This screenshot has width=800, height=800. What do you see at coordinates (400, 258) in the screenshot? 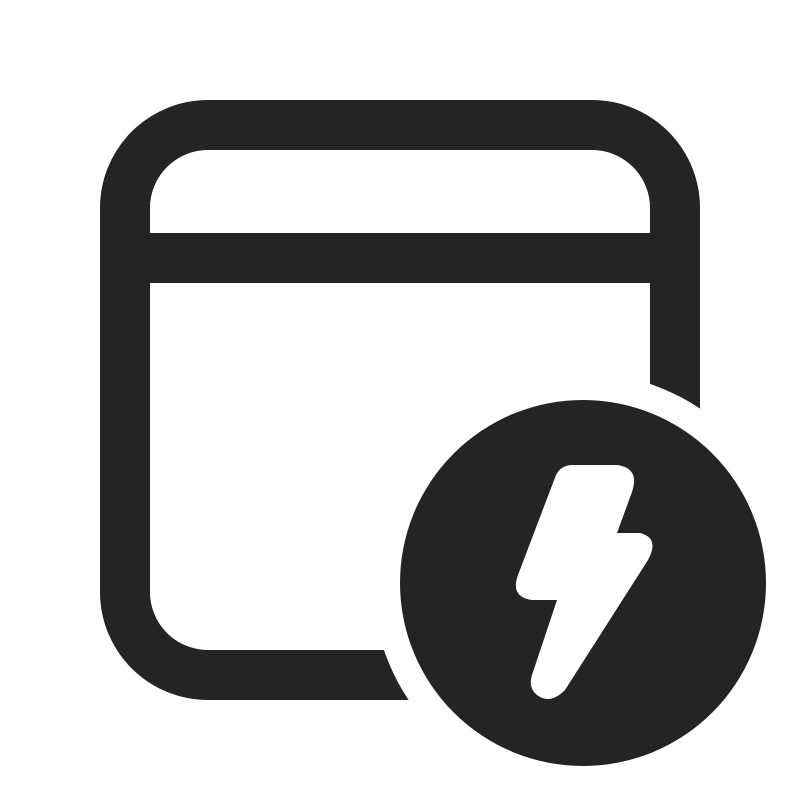
I see `header-divider` at bounding box center [400, 258].